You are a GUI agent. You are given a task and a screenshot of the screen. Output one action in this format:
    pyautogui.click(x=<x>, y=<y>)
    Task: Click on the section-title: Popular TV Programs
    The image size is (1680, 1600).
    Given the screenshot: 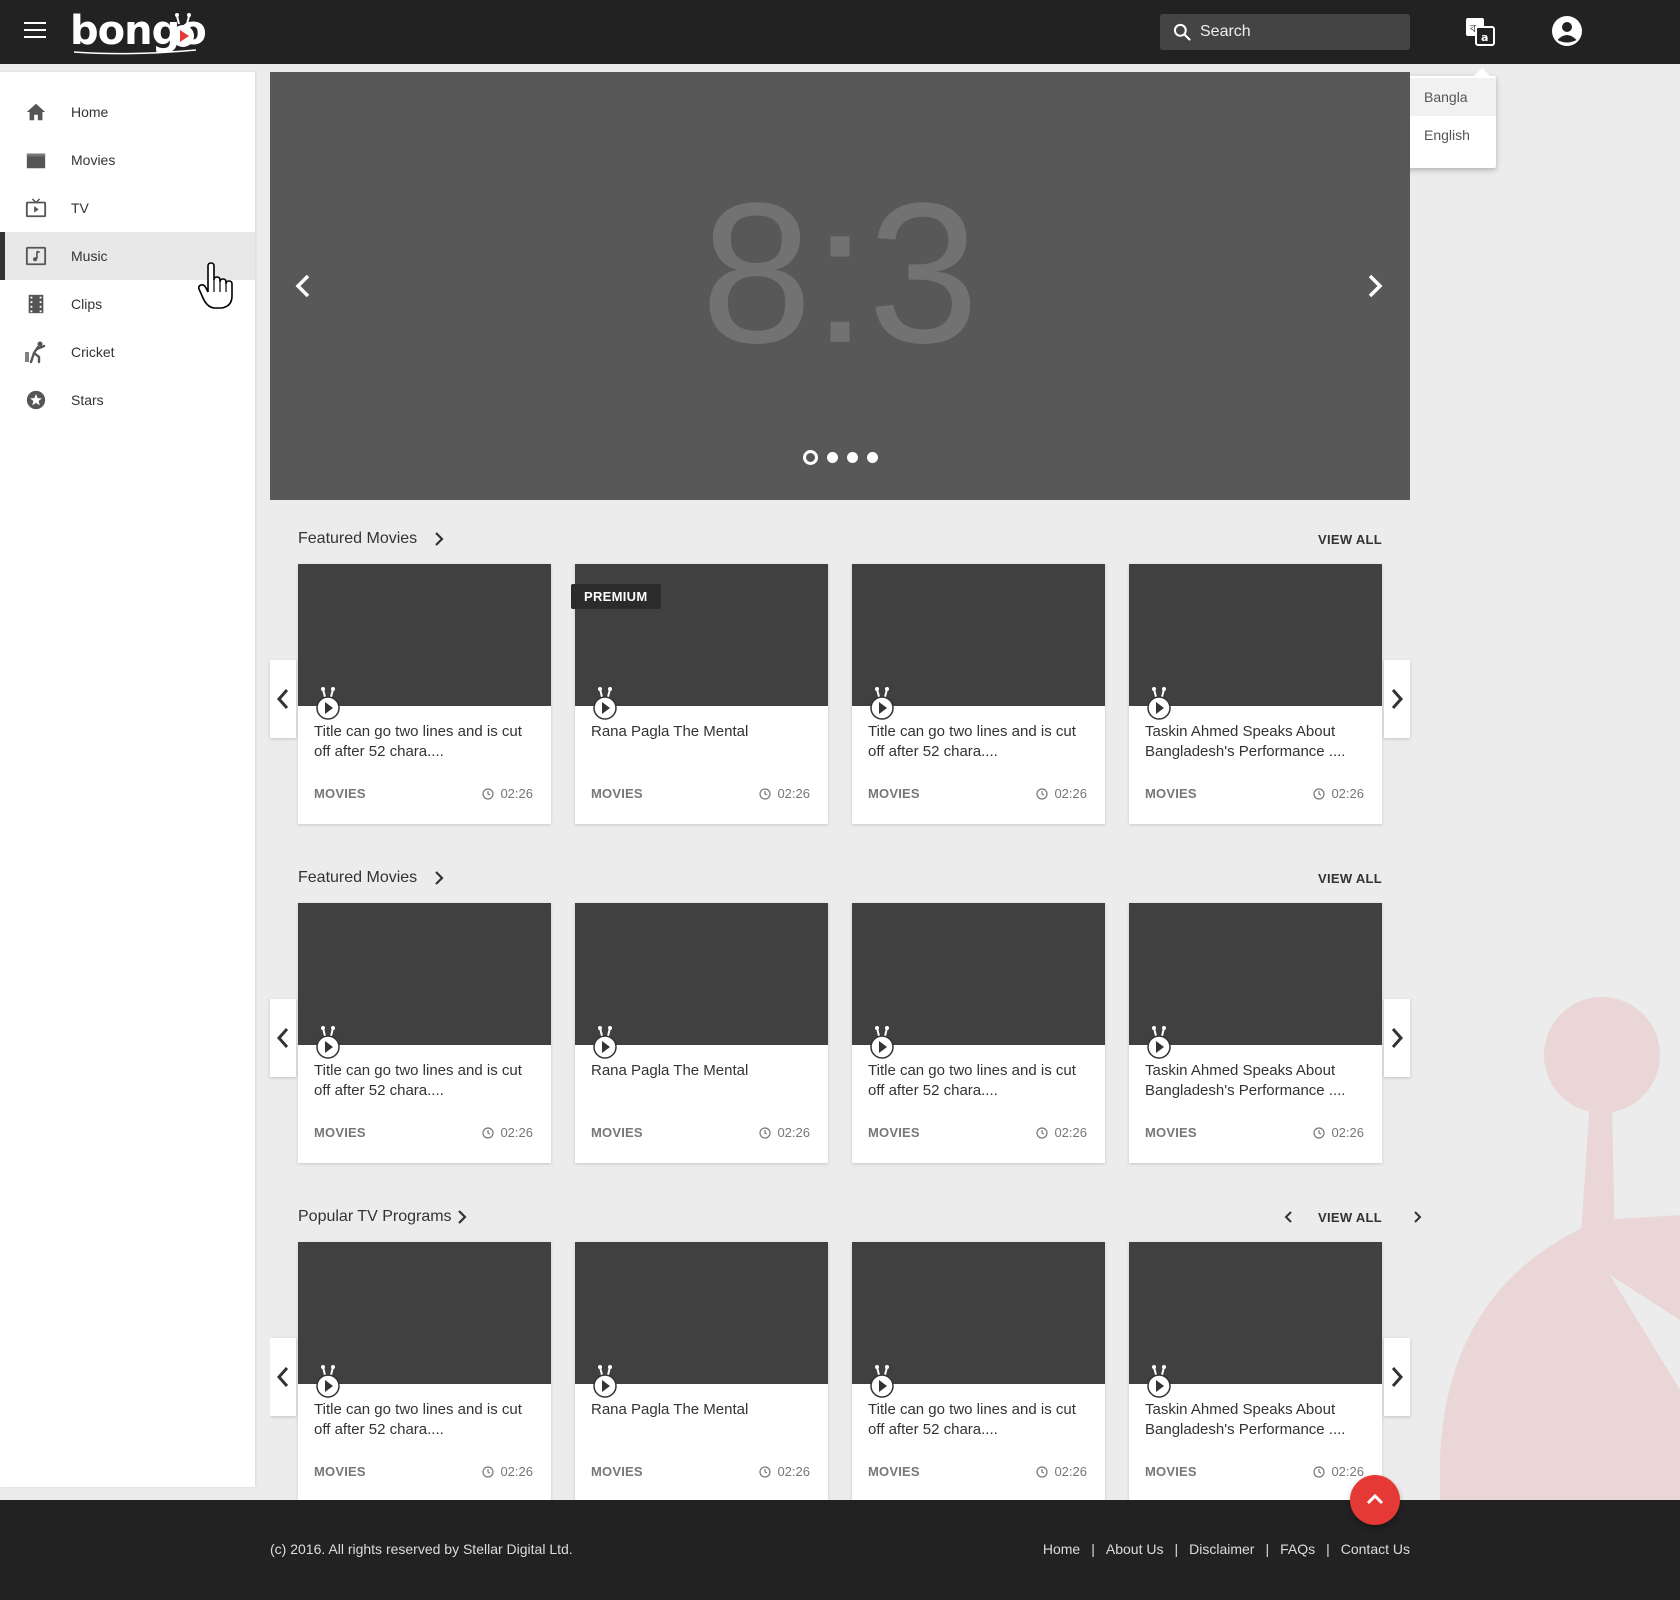 What is the action you would take?
    pyautogui.click(x=383, y=1217)
    